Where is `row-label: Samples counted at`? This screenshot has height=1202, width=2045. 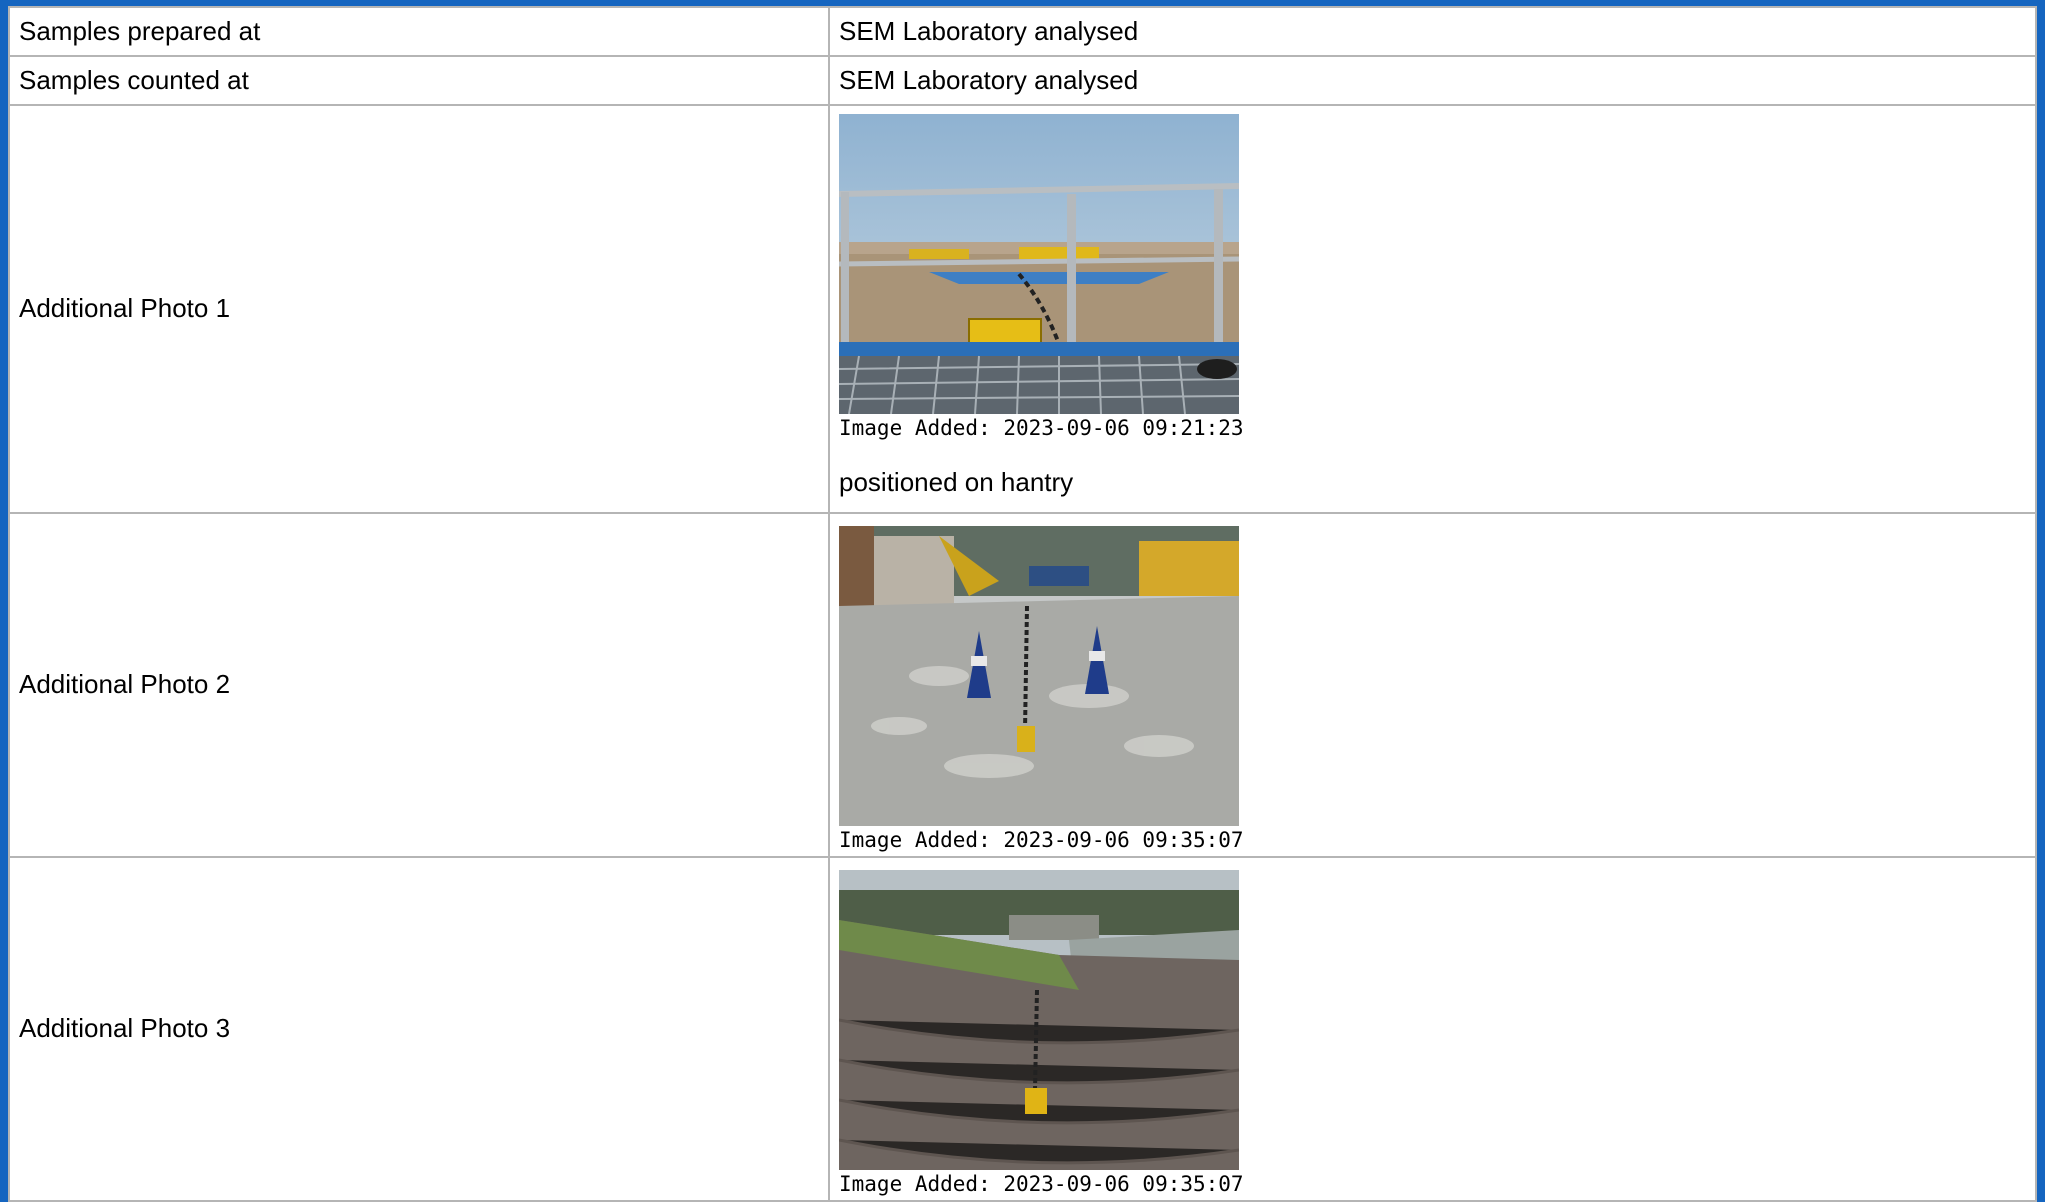
row-label: Samples counted at is located at coordinates (419, 80).